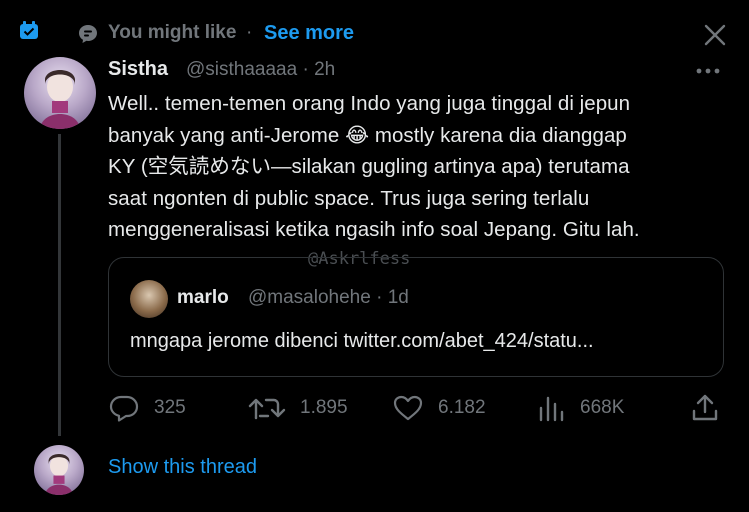 The height and width of the screenshot is (512, 749). What do you see at coordinates (260, 70) in the screenshot?
I see `author-handle-time: @sisthaaaaa · 2h` at bounding box center [260, 70].